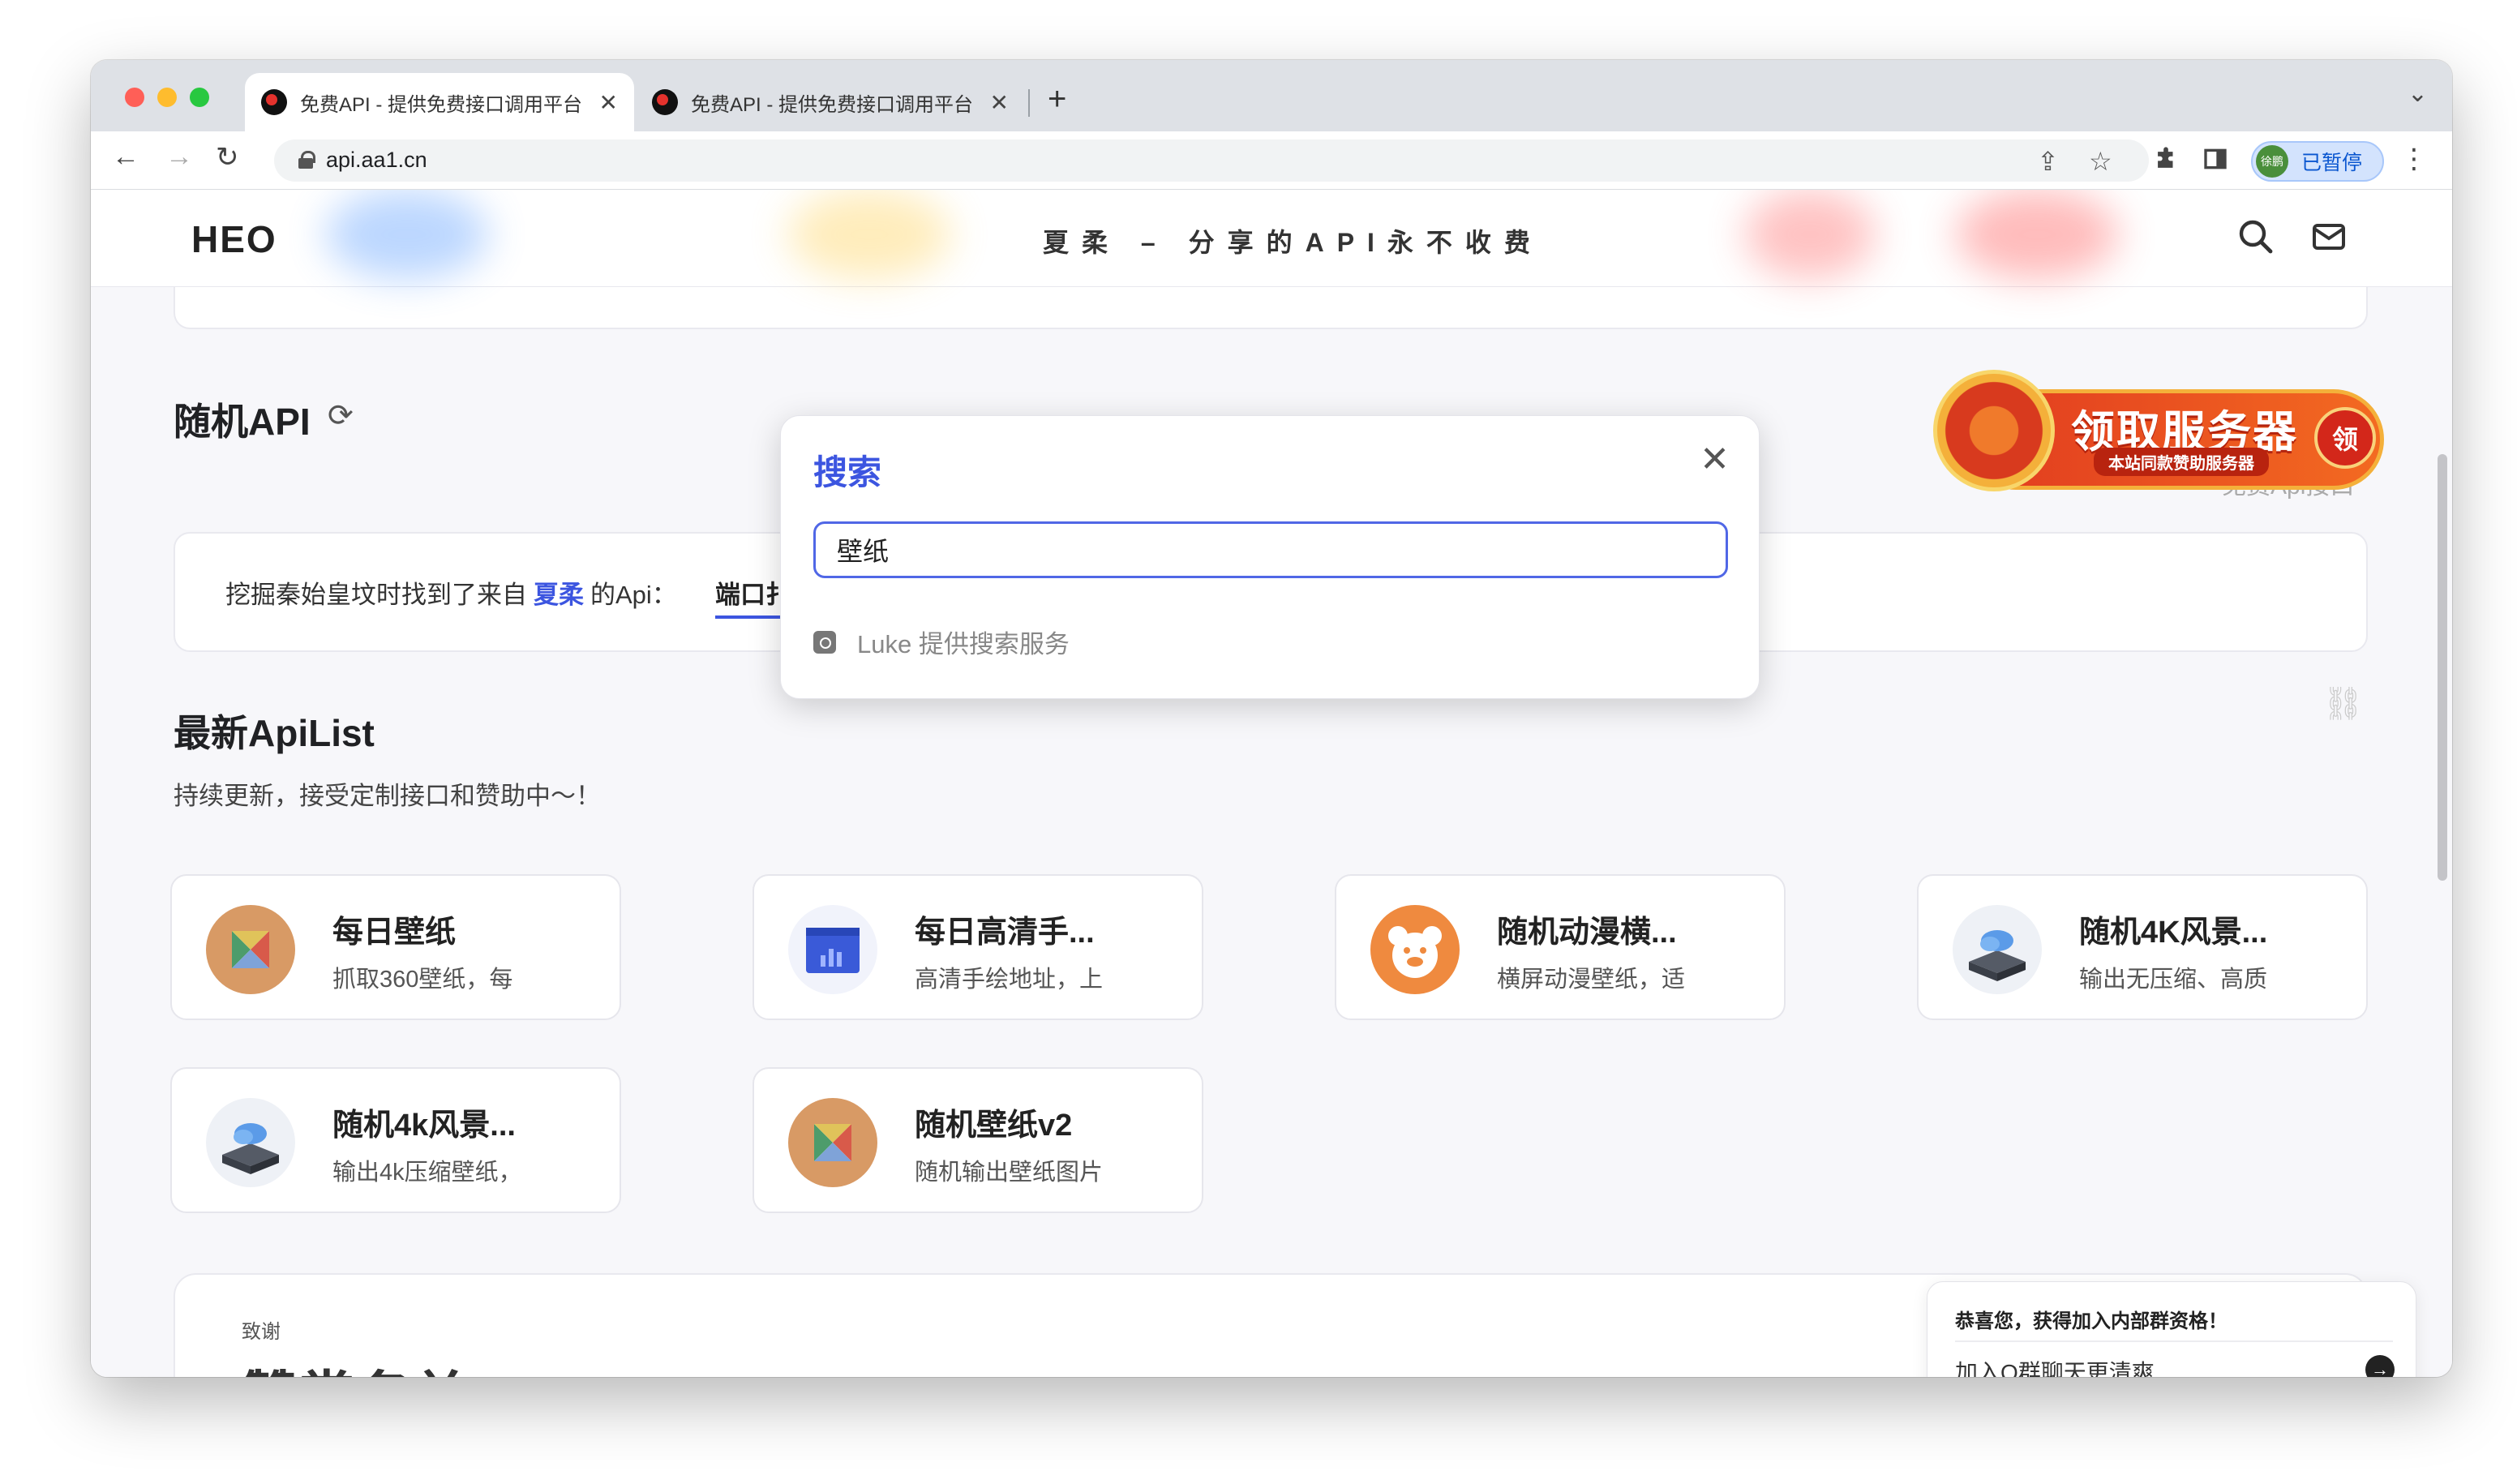  I want to click on promo-subtitle: 本站同款赞助服务器, so click(2181, 462).